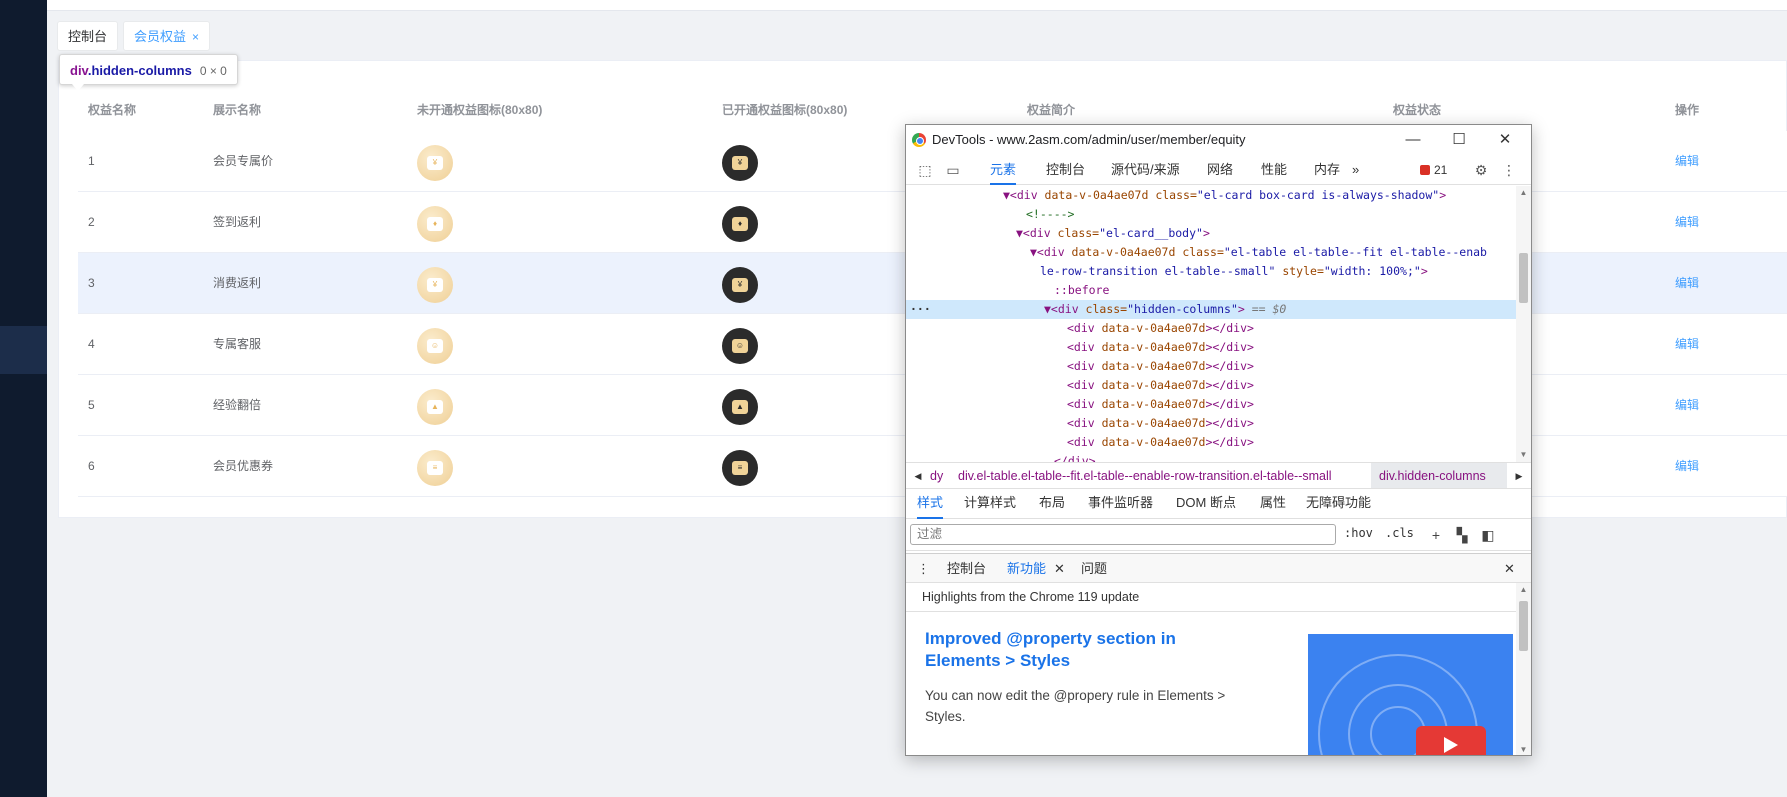 The image size is (1787, 797). What do you see at coordinates (740, 407) in the screenshot?
I see `equity-on-icon: ▲` at bounding box center [740, 407].